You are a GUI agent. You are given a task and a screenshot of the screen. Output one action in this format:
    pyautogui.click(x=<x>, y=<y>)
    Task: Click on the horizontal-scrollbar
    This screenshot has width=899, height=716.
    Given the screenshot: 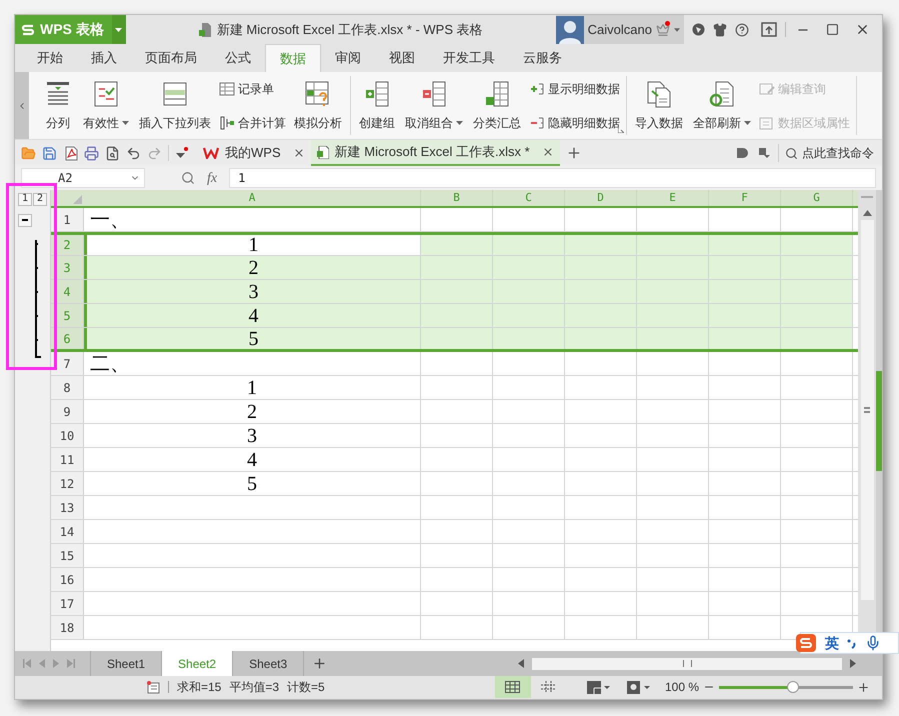 What is the action you would take?
    pyautogui.click(x=687, y=664)
    